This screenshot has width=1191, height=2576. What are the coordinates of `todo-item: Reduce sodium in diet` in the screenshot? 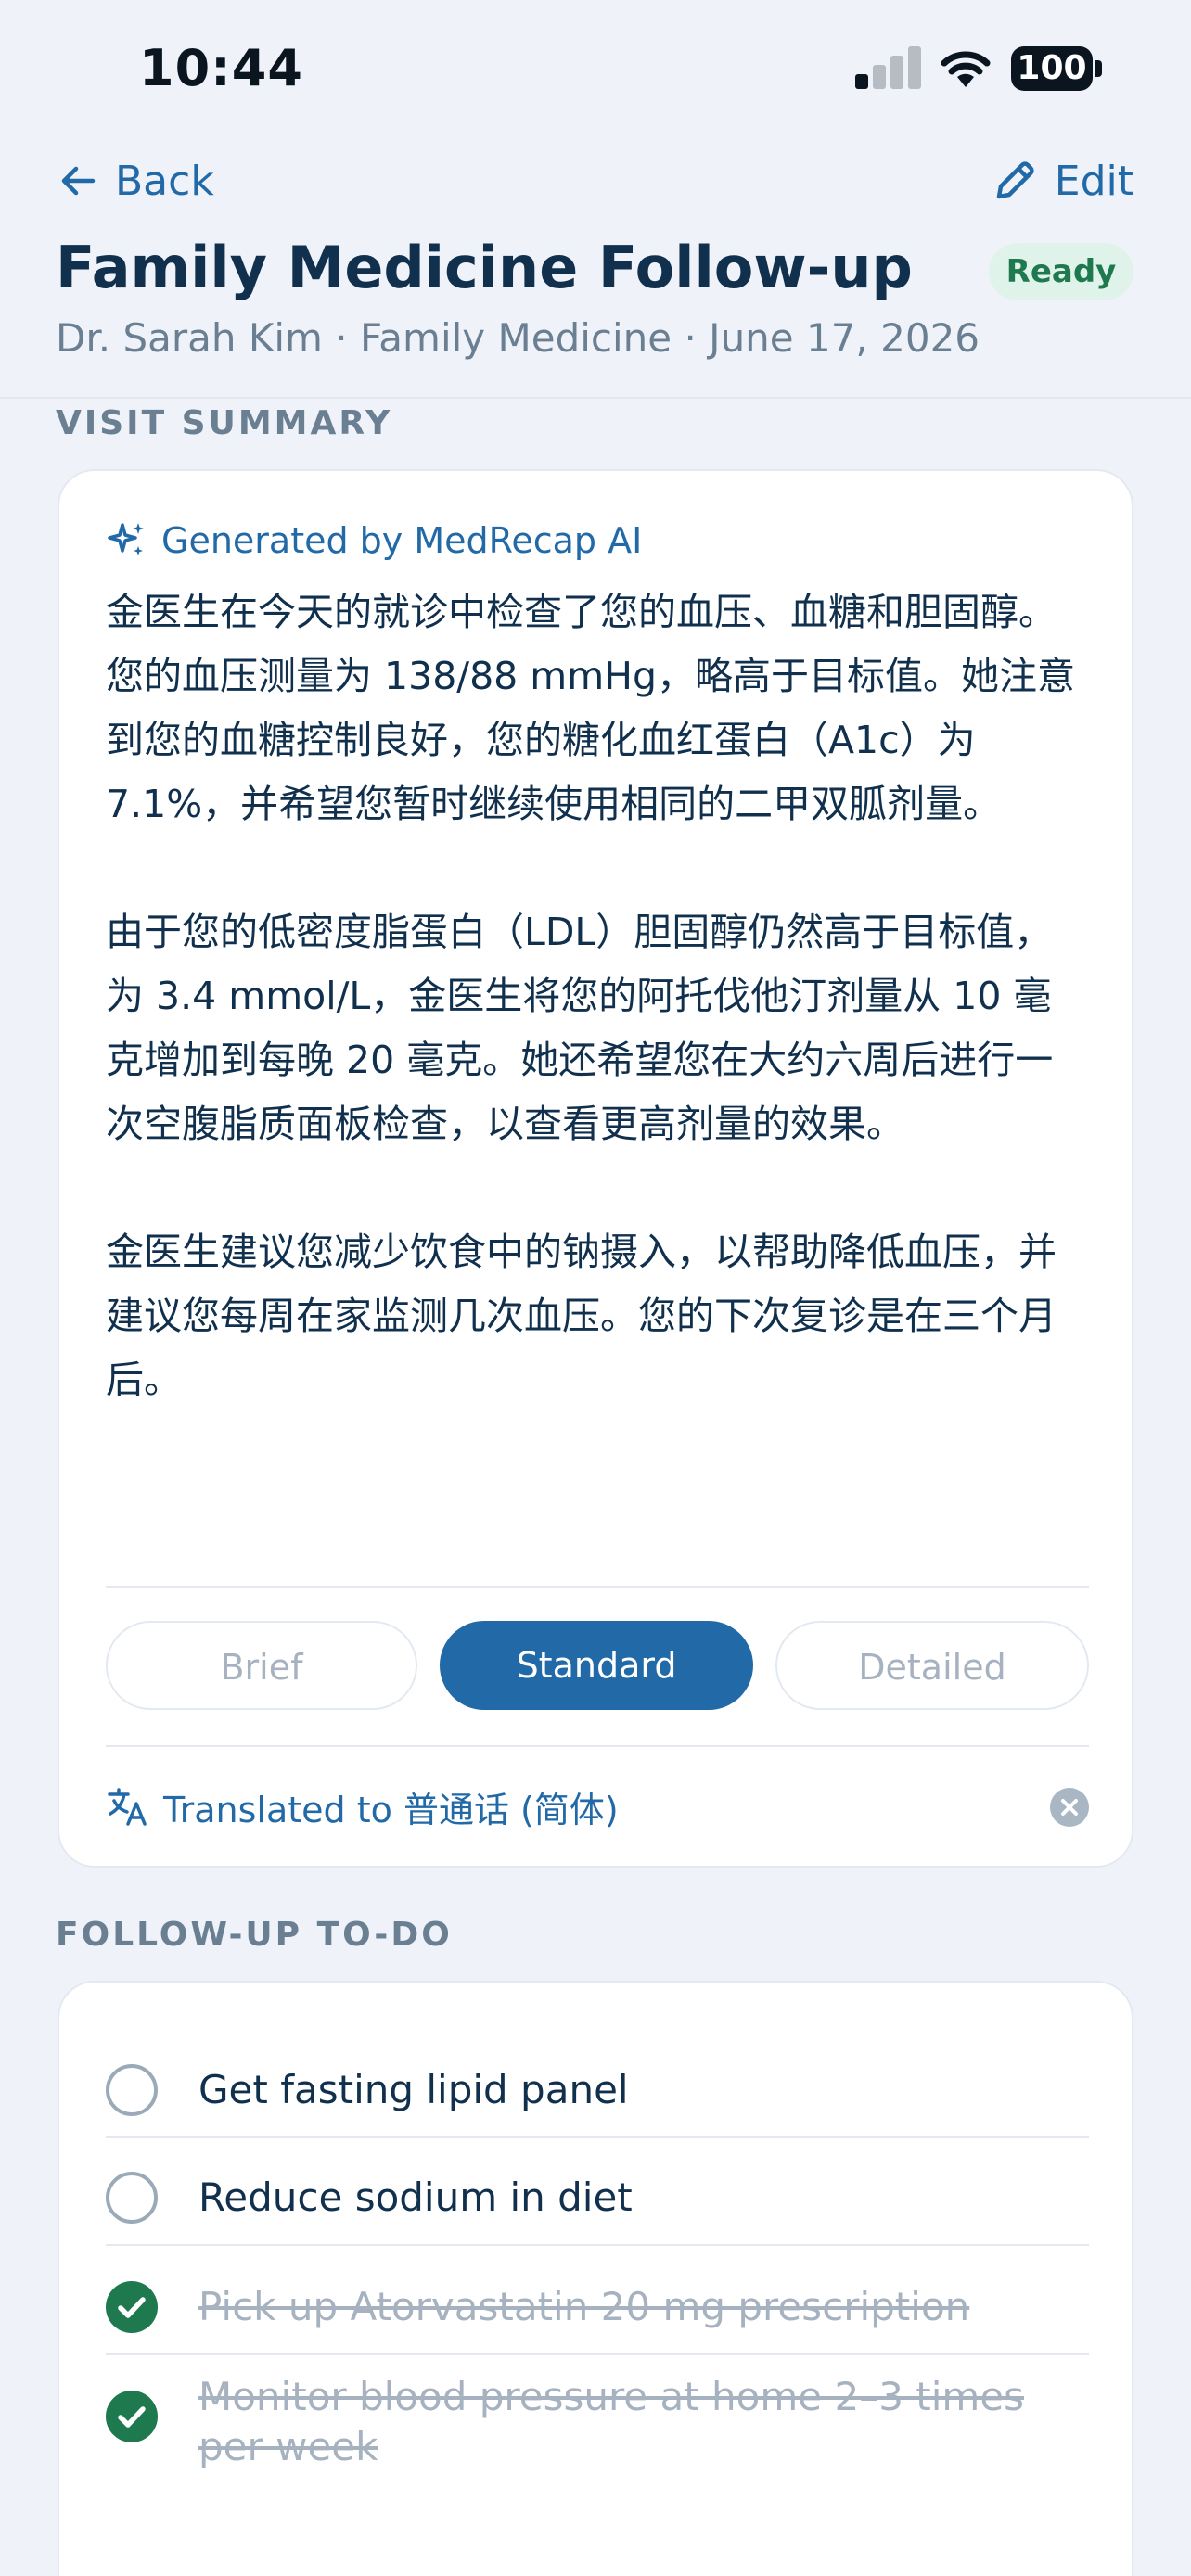 It's located at (597, 2201).